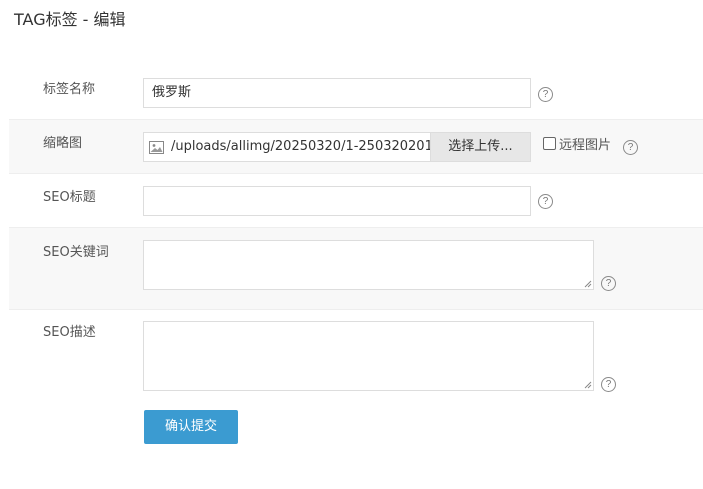 This screenshot has height=489, width=703. I want to click on seo-title-input, so click(337, 201).